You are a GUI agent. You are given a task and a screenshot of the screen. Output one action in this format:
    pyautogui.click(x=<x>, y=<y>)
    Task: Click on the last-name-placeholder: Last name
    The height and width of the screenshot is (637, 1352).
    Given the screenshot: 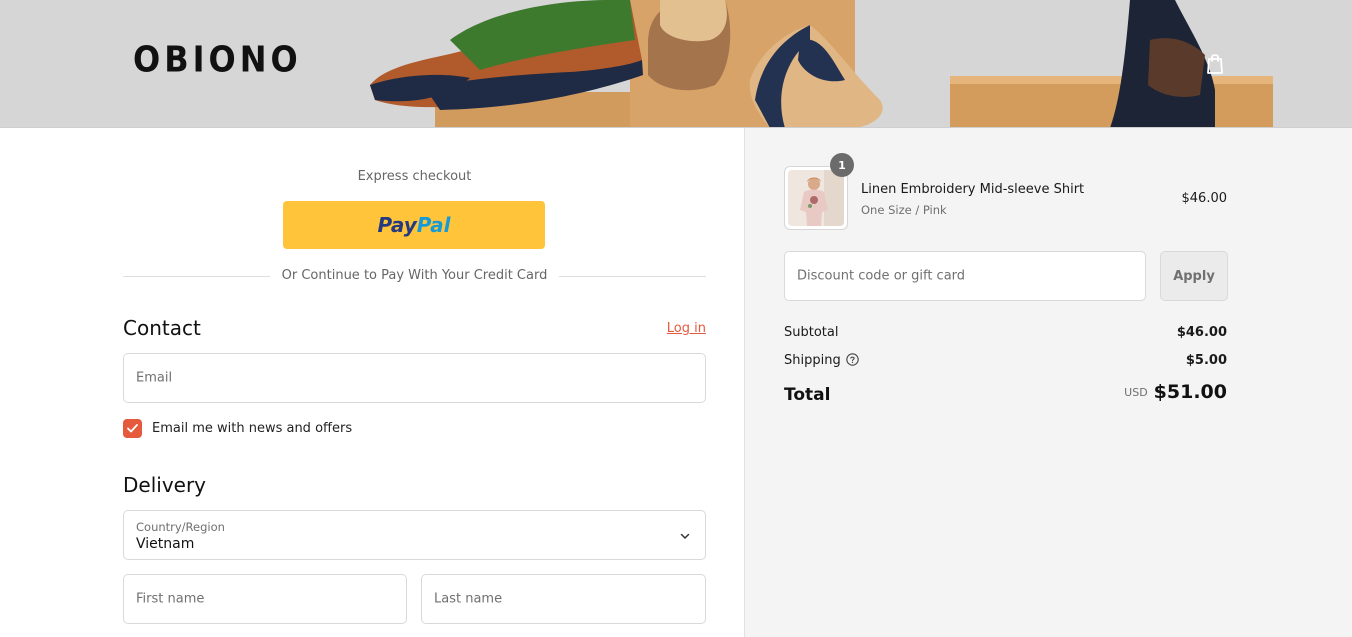 What is the action you would take?
    pyautogui.click(x=468, y=599)
    